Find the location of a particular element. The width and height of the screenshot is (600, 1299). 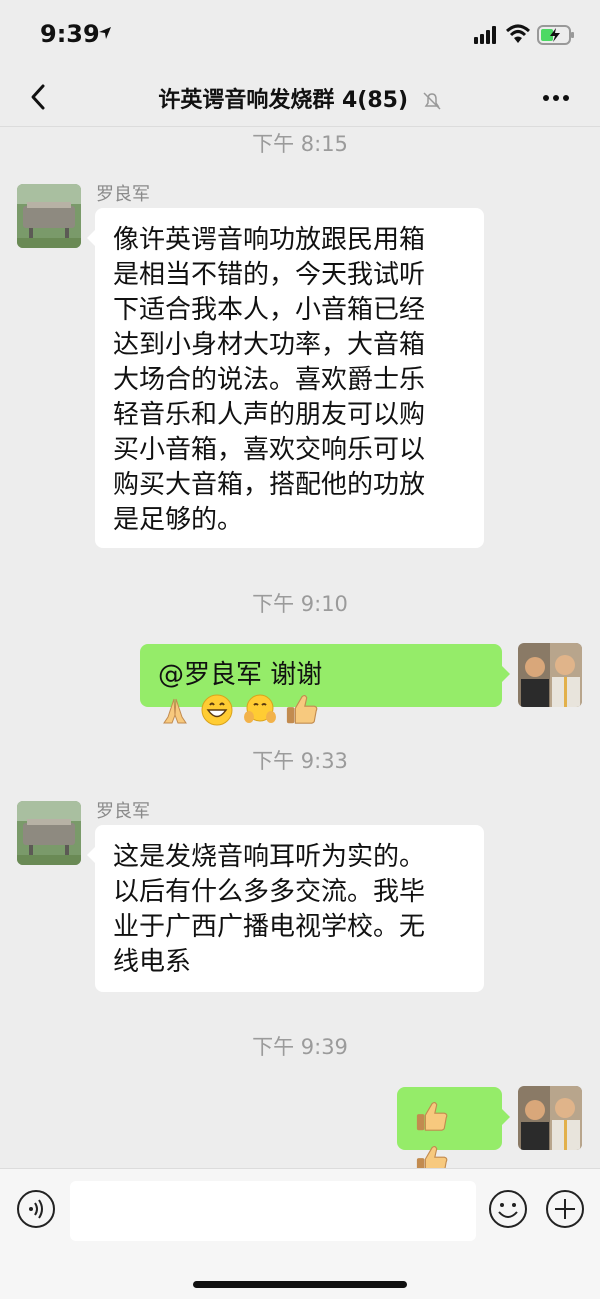

location-arrow-icon is located at coordinates (105, 33).